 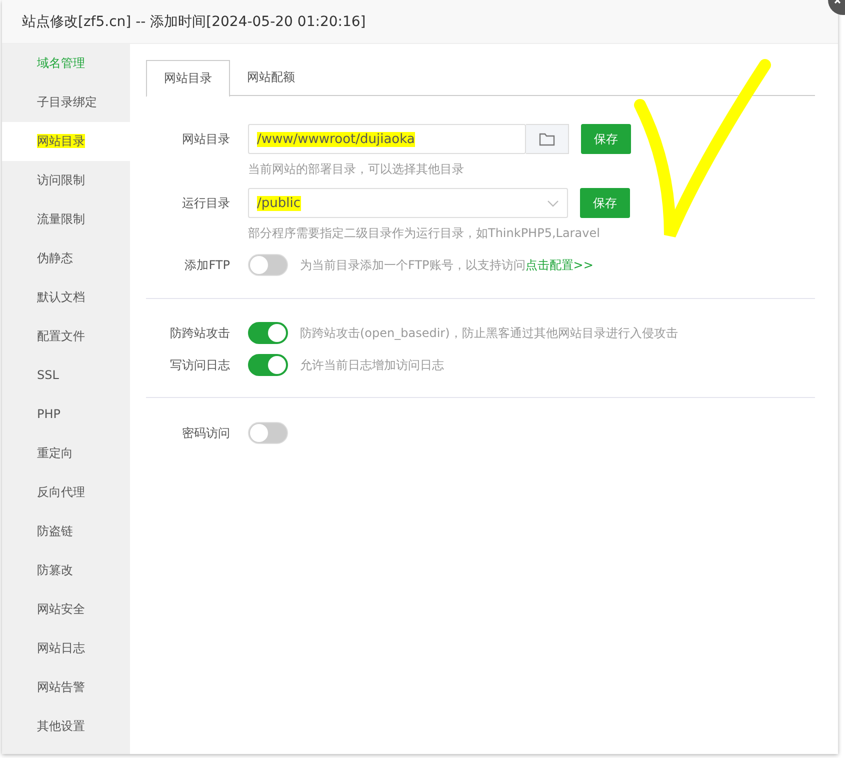 I want to click on caret-icon, so click(x=553, y=203).